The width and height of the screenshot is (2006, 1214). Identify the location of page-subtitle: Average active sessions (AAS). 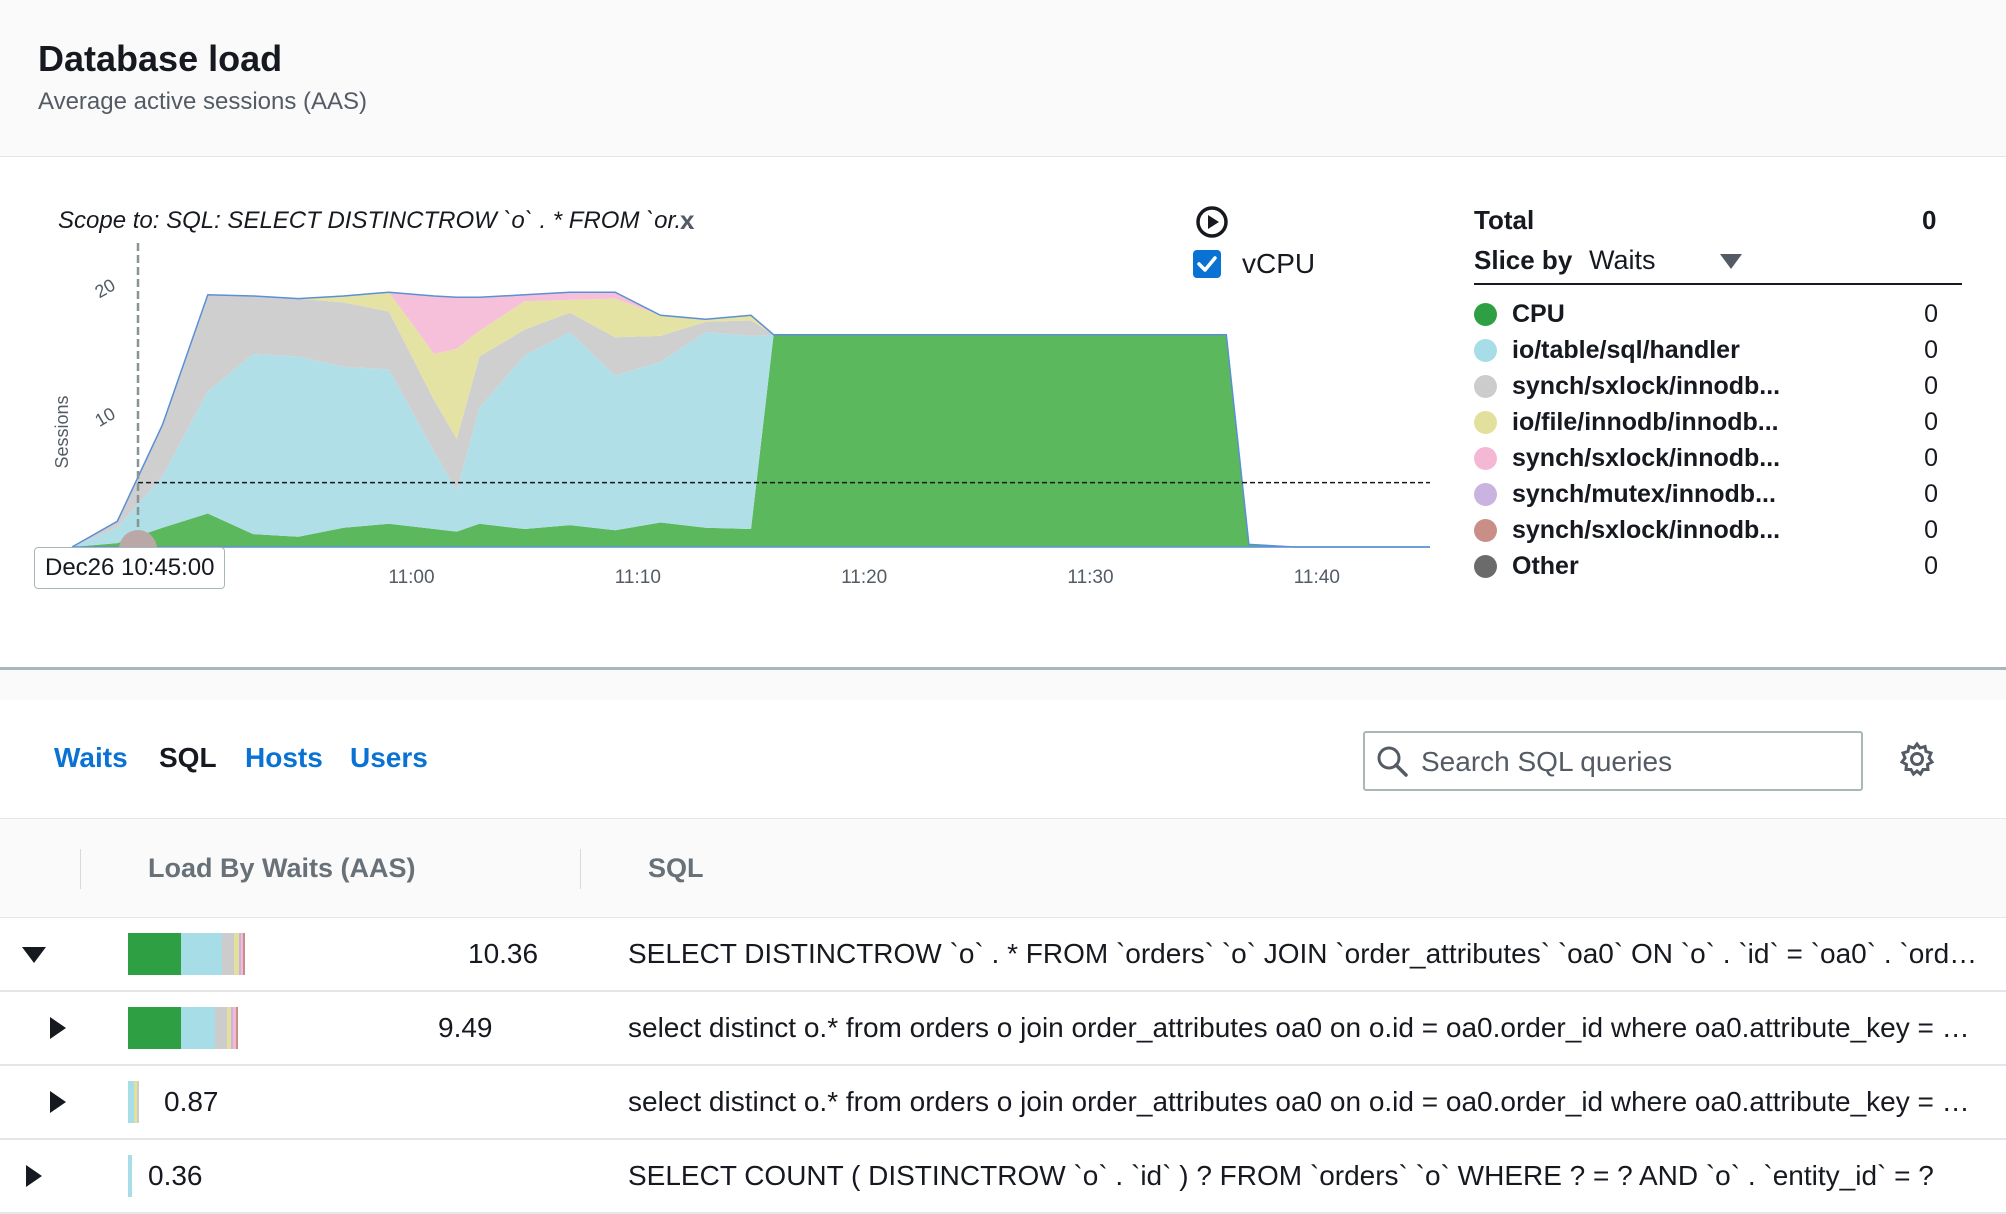
(203, 101).